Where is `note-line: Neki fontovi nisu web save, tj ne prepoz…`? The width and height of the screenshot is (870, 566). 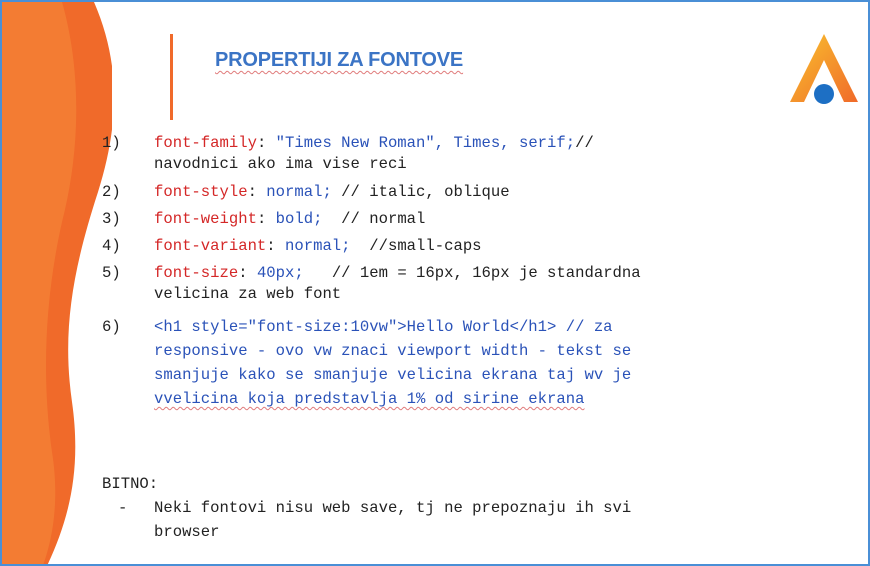
note-line: Neki fontovi nisu web save, tj ne prepoz… is located at coordinates (393, 508).